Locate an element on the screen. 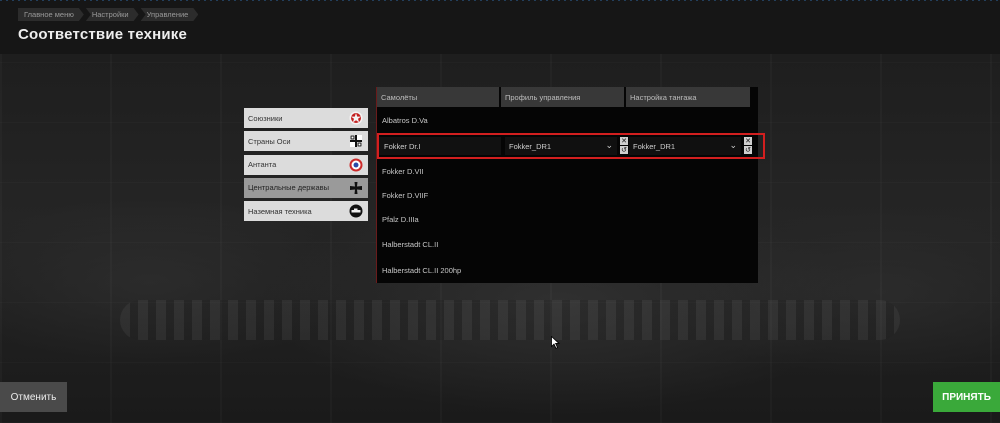  top-border is located at coordinates (500, 0).